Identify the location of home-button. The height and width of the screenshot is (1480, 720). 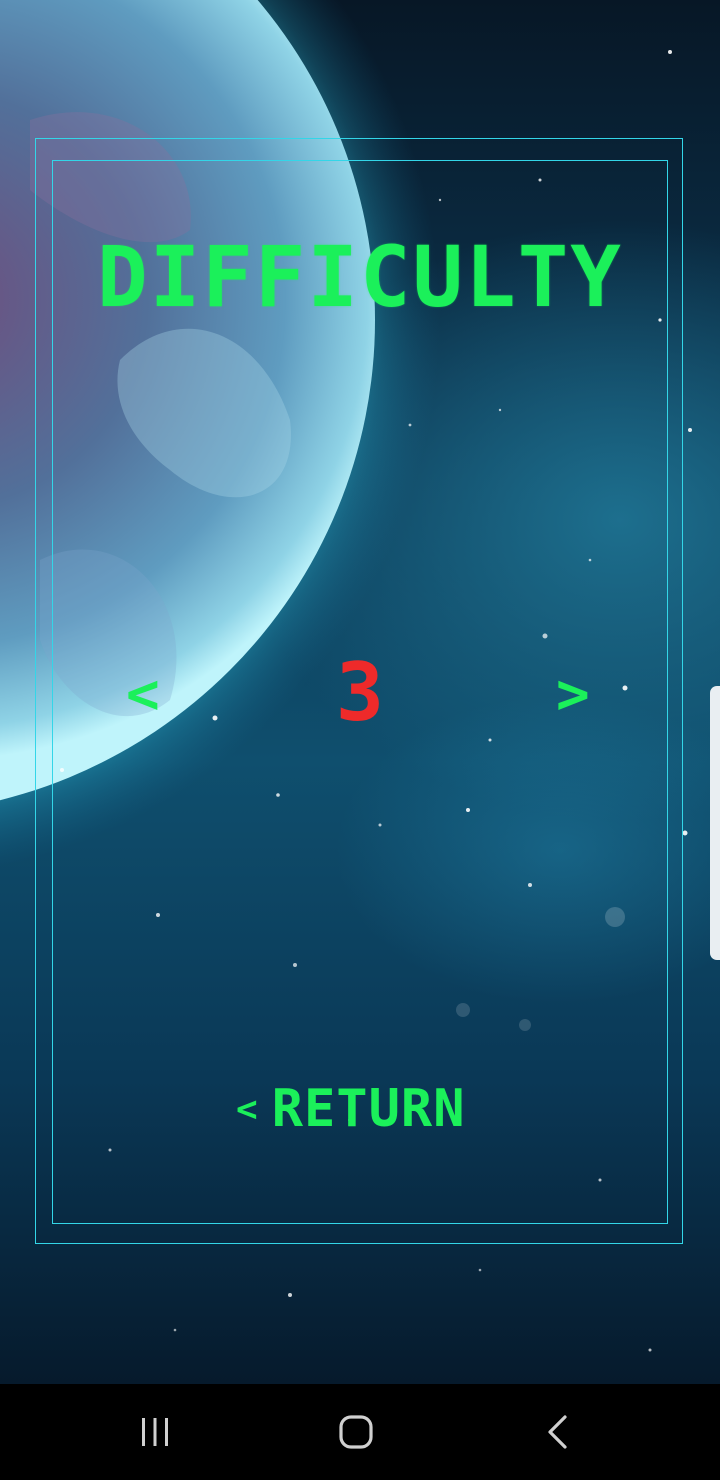
(356, 1432).